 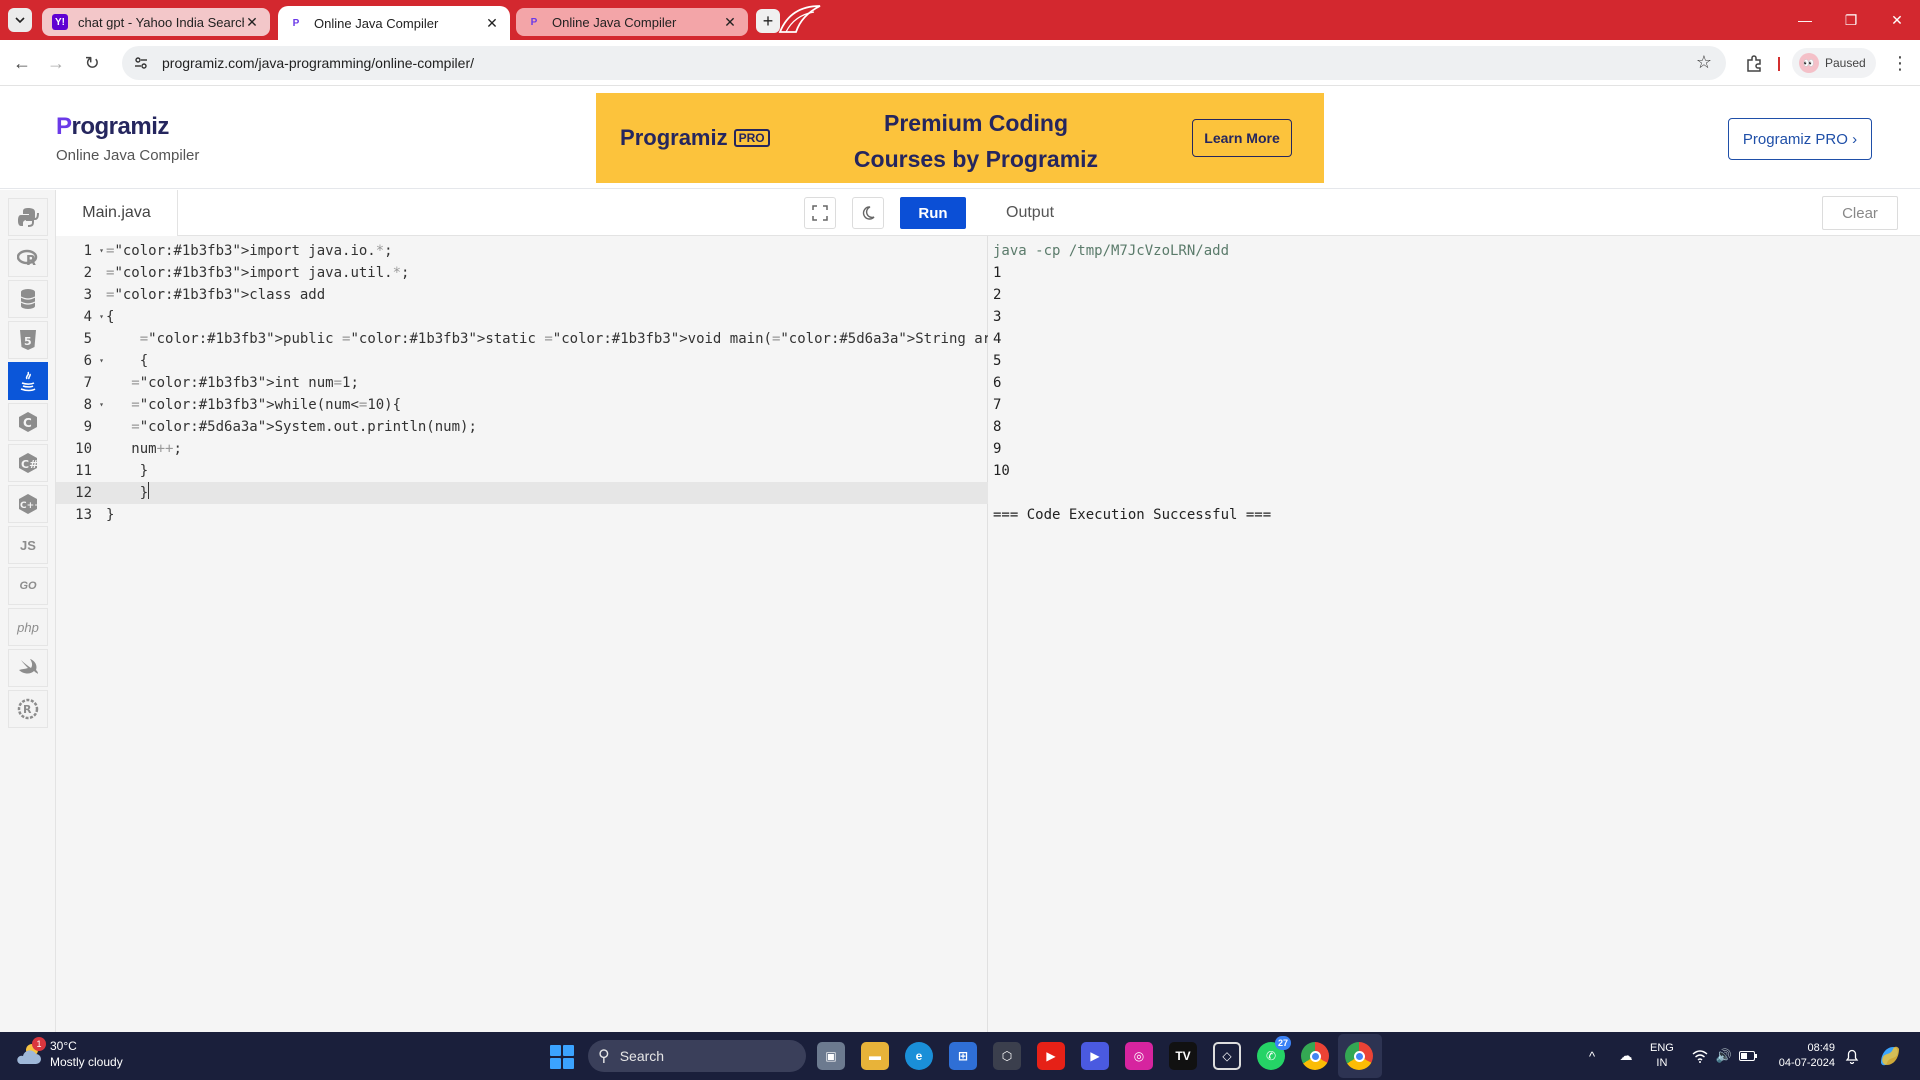 What do you see at coordinates (522, 405) in the screenshot?
I see `code-line: 8 ▾ ="color:#1b3fb3">while(num<=10){` at bounding box center [522, 405].